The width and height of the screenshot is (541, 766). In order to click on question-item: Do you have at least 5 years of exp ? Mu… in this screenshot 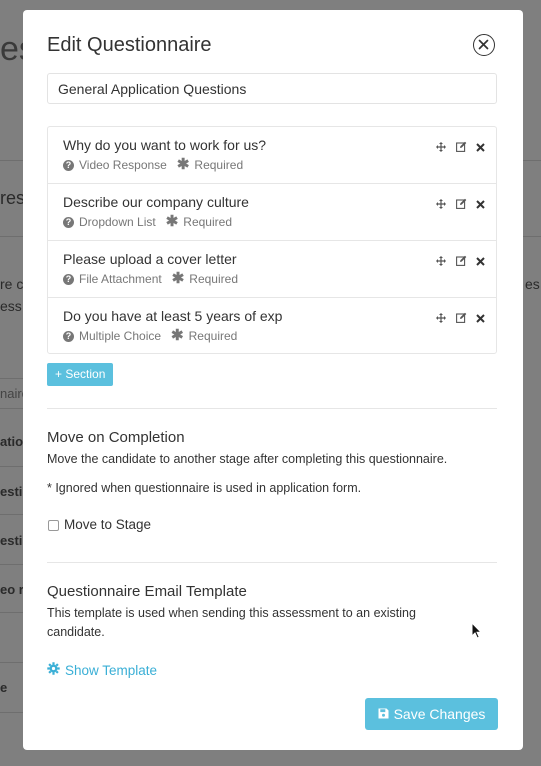, I will do `click(272, 326)`.